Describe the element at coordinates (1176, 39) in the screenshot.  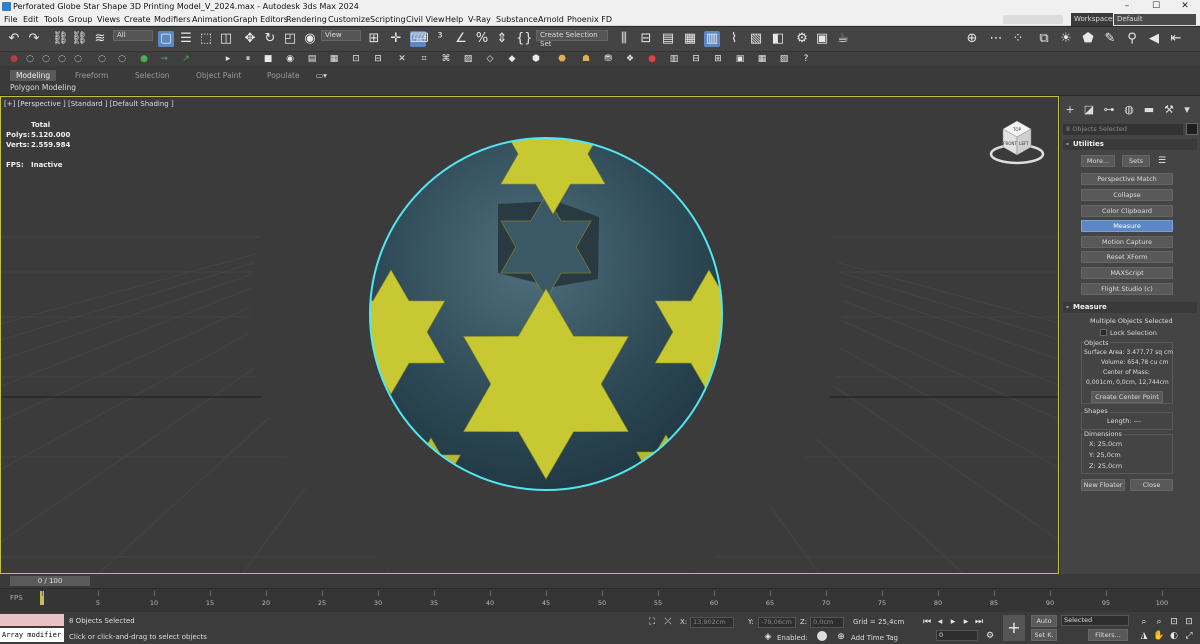
I see `vray-ipr-icon: ⇤` at that location.